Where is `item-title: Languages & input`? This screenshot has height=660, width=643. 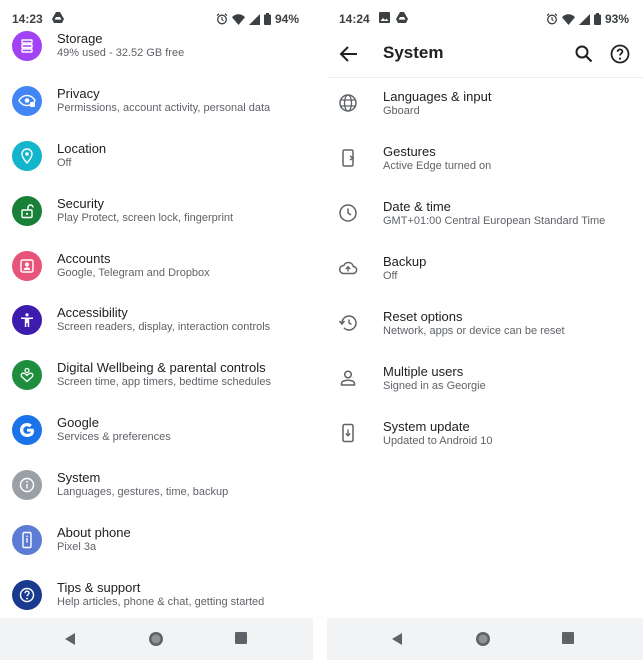 item-title: Languages & input is located at coordinates (437, 96).